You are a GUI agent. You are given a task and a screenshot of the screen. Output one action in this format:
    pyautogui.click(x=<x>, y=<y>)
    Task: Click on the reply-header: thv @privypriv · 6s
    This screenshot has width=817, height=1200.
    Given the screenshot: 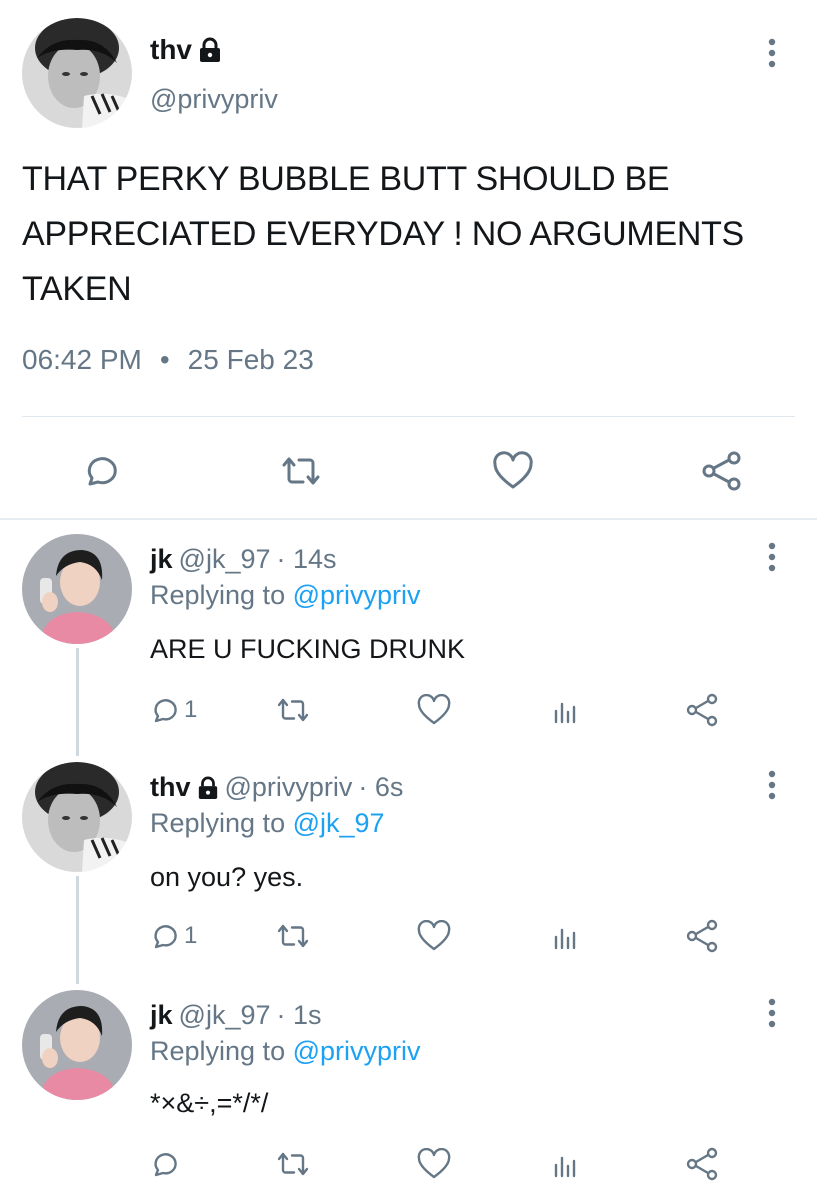 What is the action you would take?
    pyautogui.click(x=276, y=787)
    